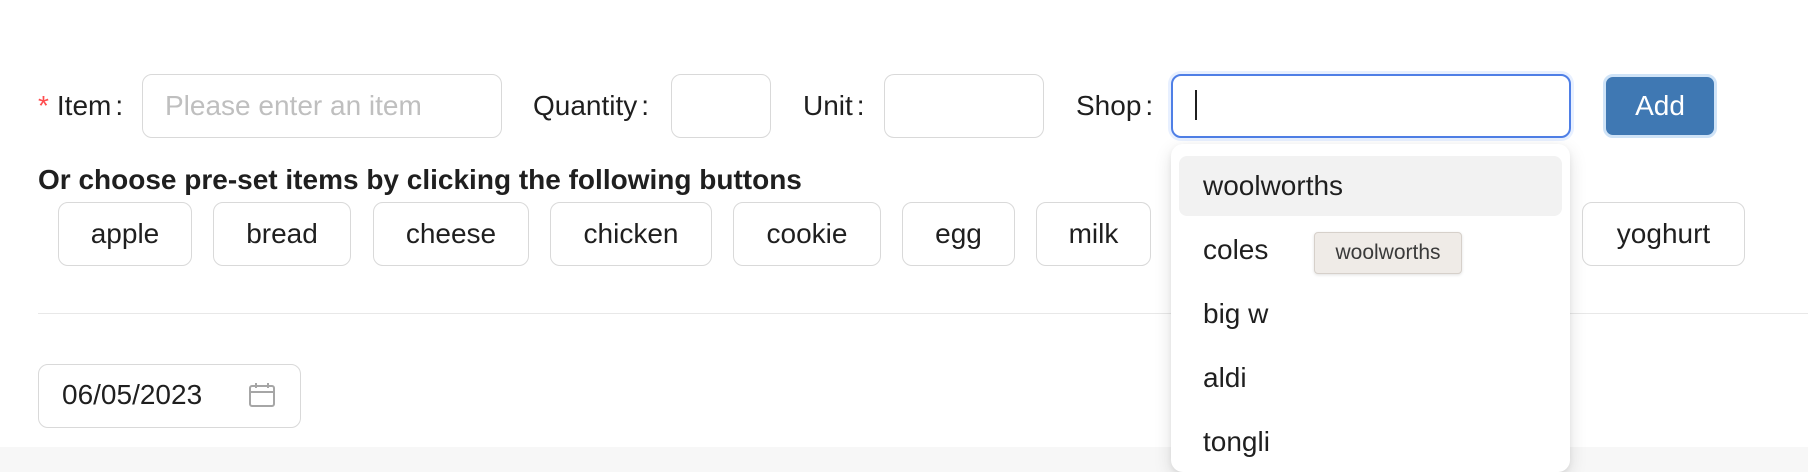 The width and height of the screenshot is (1808, 472). What do you see at coordinates (1093, 234) in the screenshot?
I see `preset-milk-button: milk` at bounding box center [1093, 234].